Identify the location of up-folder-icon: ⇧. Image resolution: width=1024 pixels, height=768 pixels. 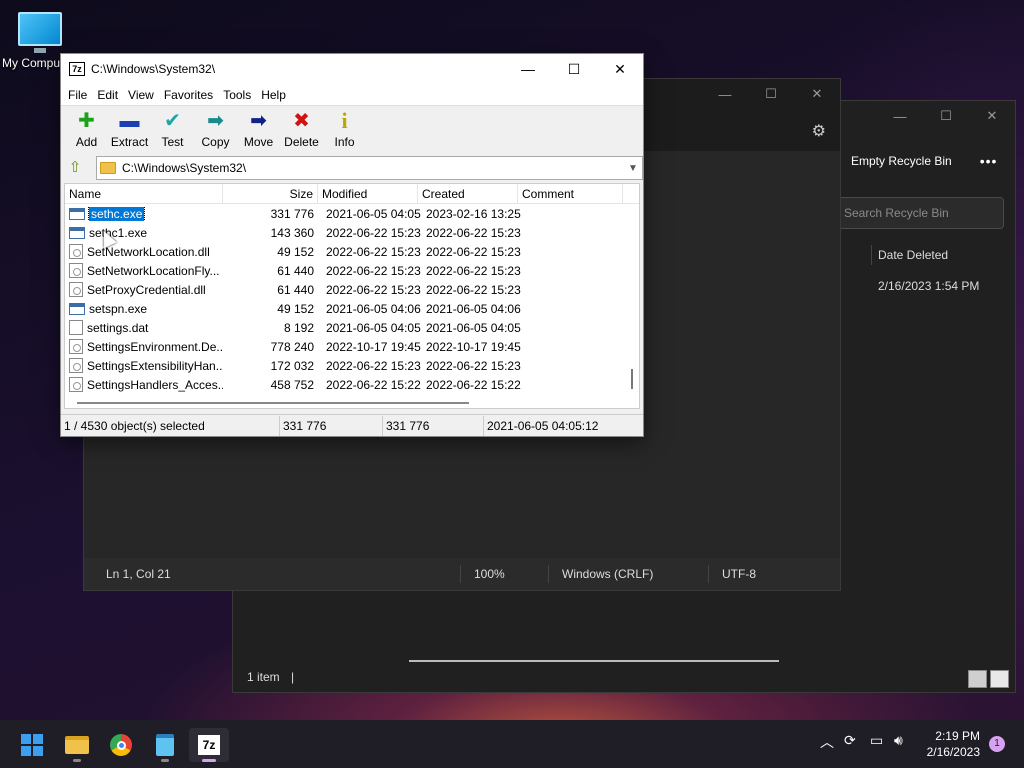
(75, 168).